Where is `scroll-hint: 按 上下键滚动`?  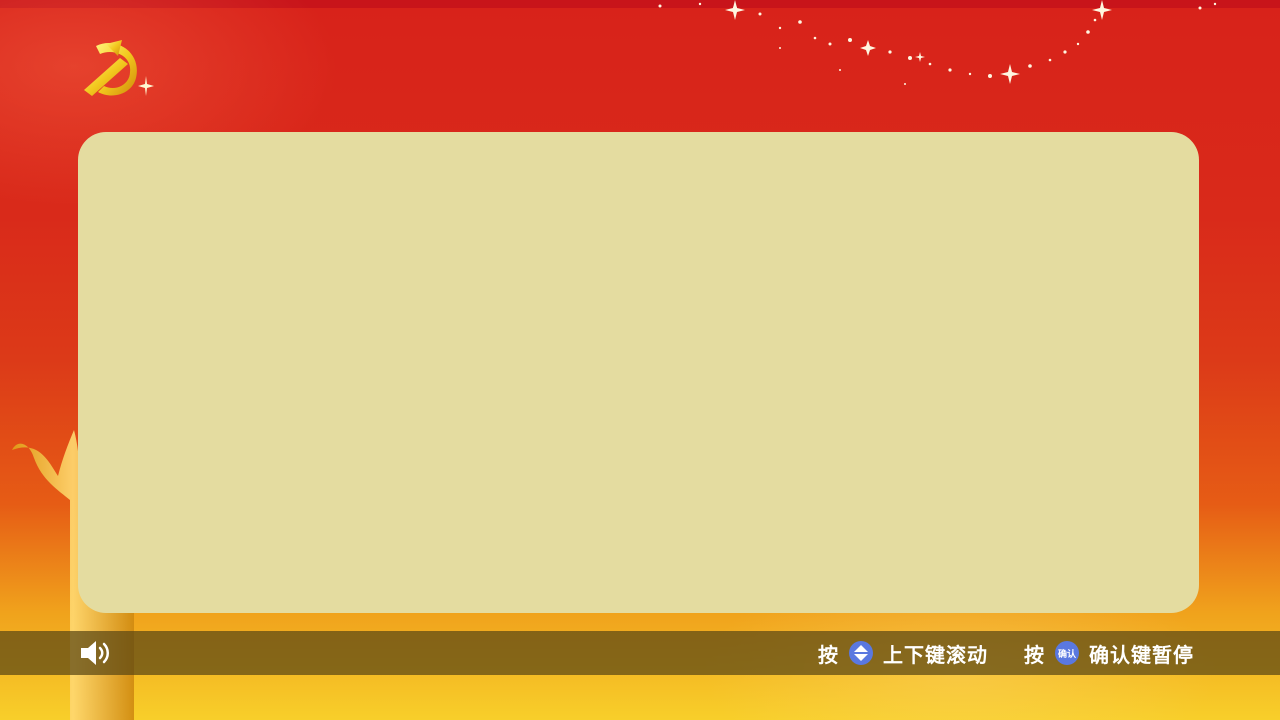
scroll-hint: 按 上下键滚动 is located at coordinates (903, 653).